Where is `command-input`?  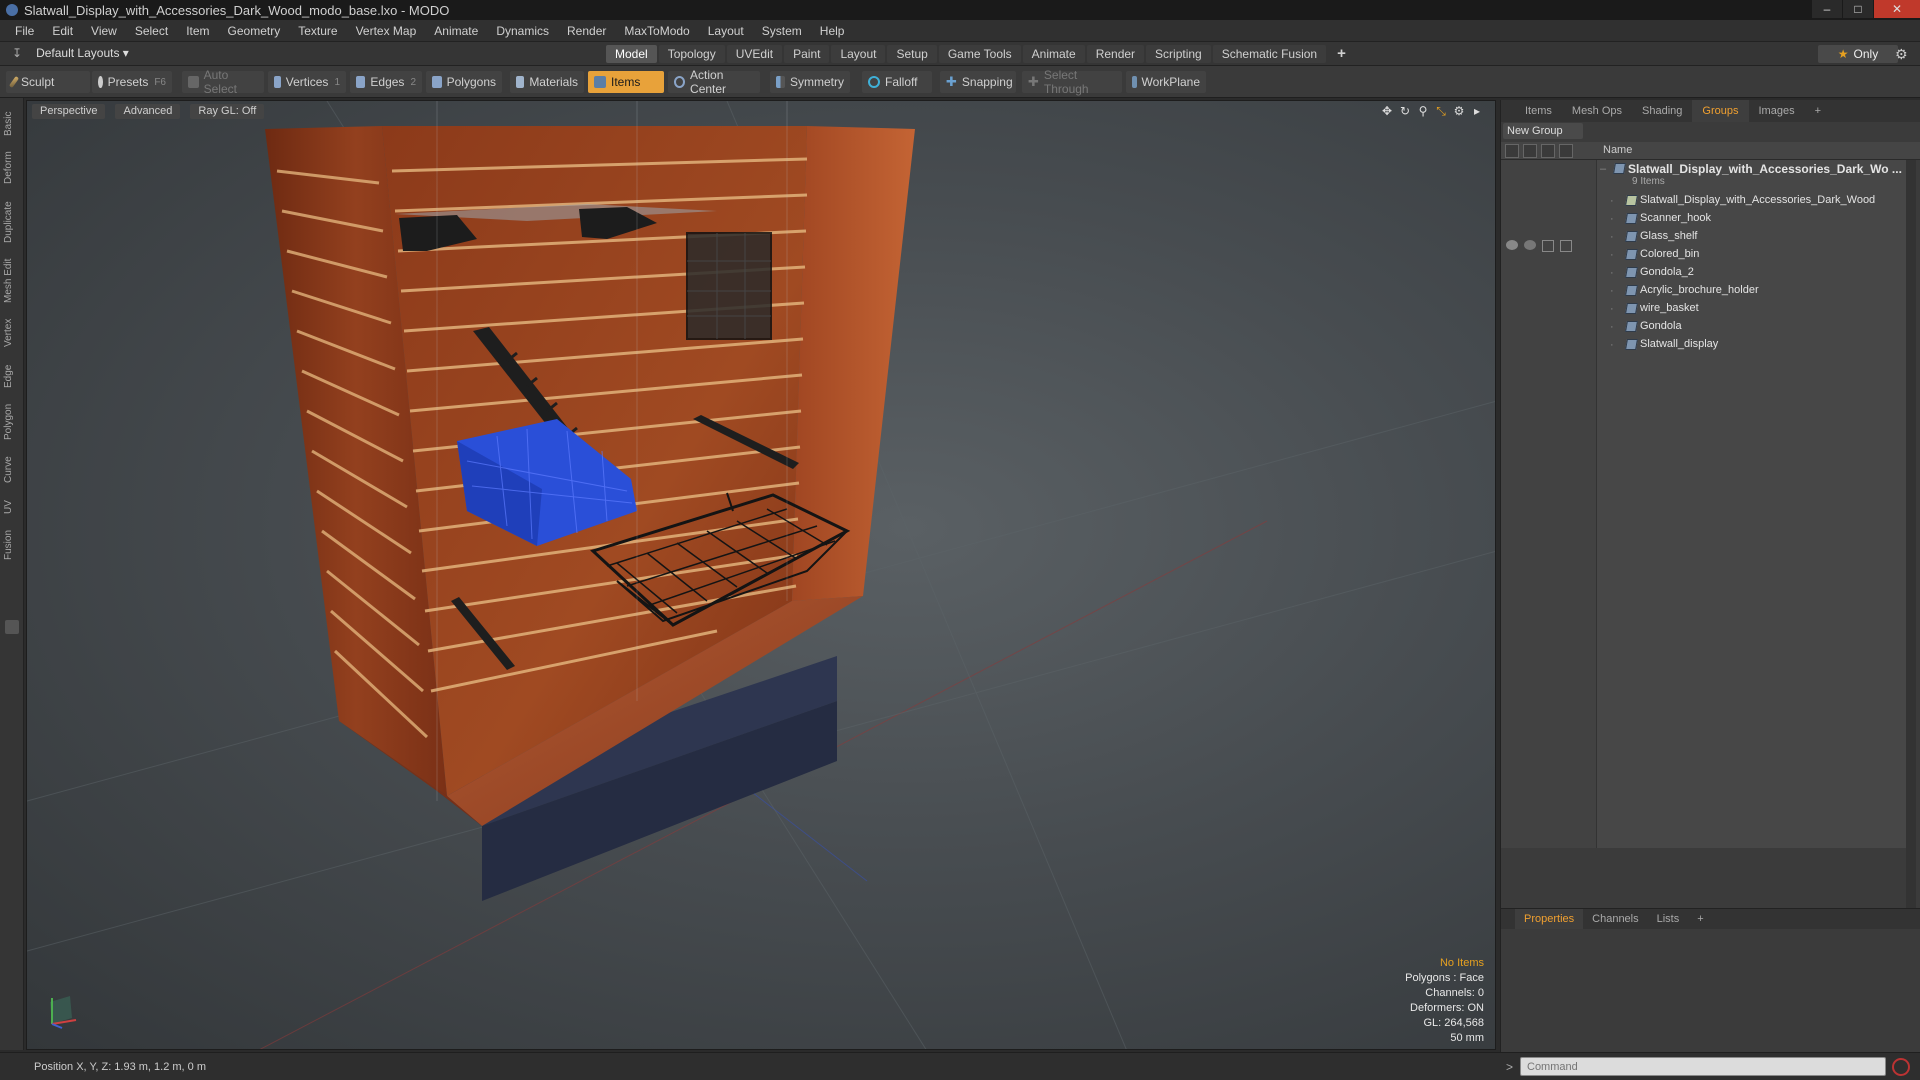
command-input is located at coordinates (1703, 1066).